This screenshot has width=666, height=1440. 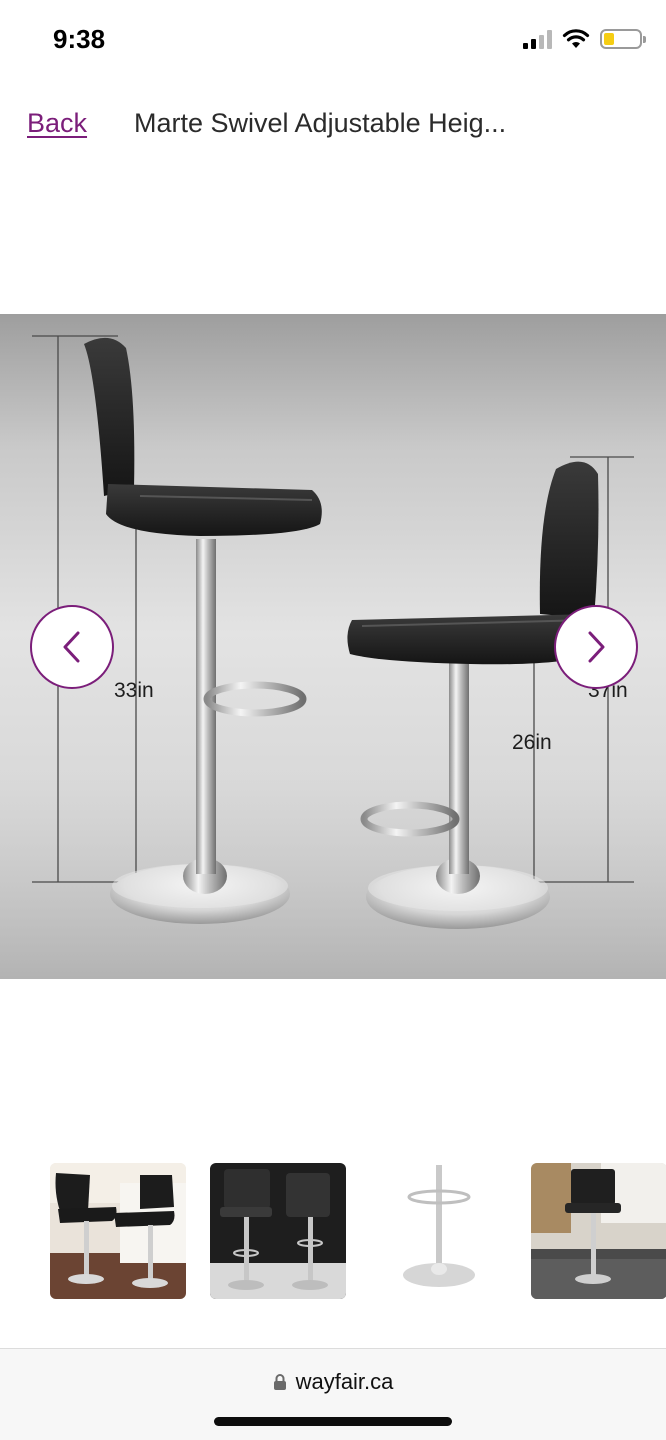 What do you see at coordinates (537, 39) in the screenshot?
I see `signal-icon` at bounding box center [537, 39].